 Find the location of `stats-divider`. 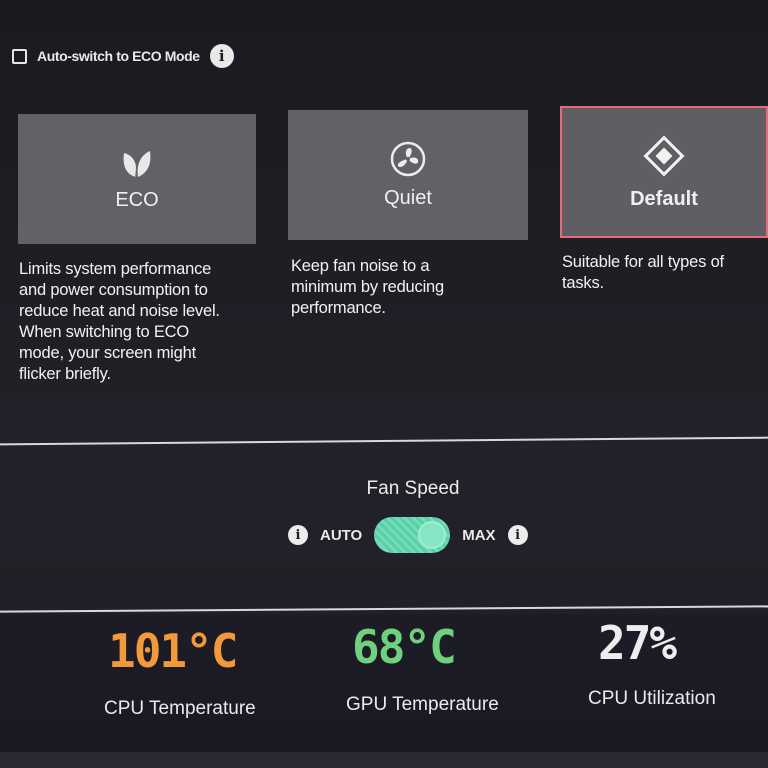

stats-divider is located at coordinates (384, 609).